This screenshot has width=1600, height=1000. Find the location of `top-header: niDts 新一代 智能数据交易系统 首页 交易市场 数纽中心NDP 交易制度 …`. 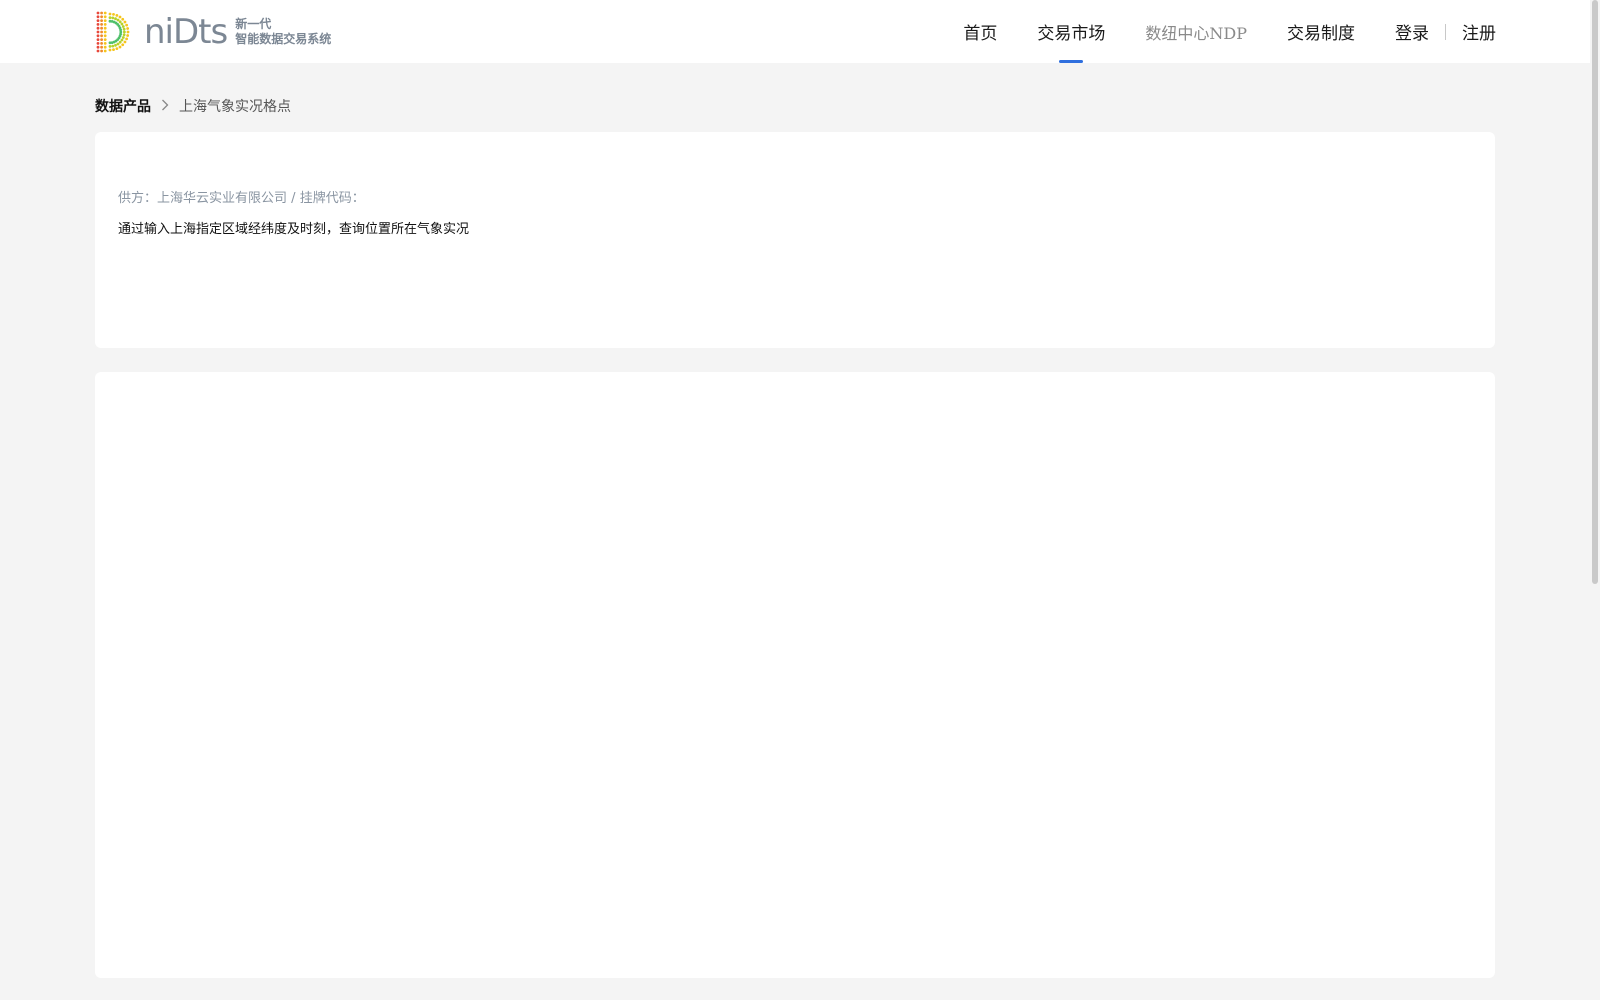

top-header: niDts 新一代 智能数据交易系统 首页 交易市场 数纽中心NDP 交易制度 … is located at coordinates (795, 31).